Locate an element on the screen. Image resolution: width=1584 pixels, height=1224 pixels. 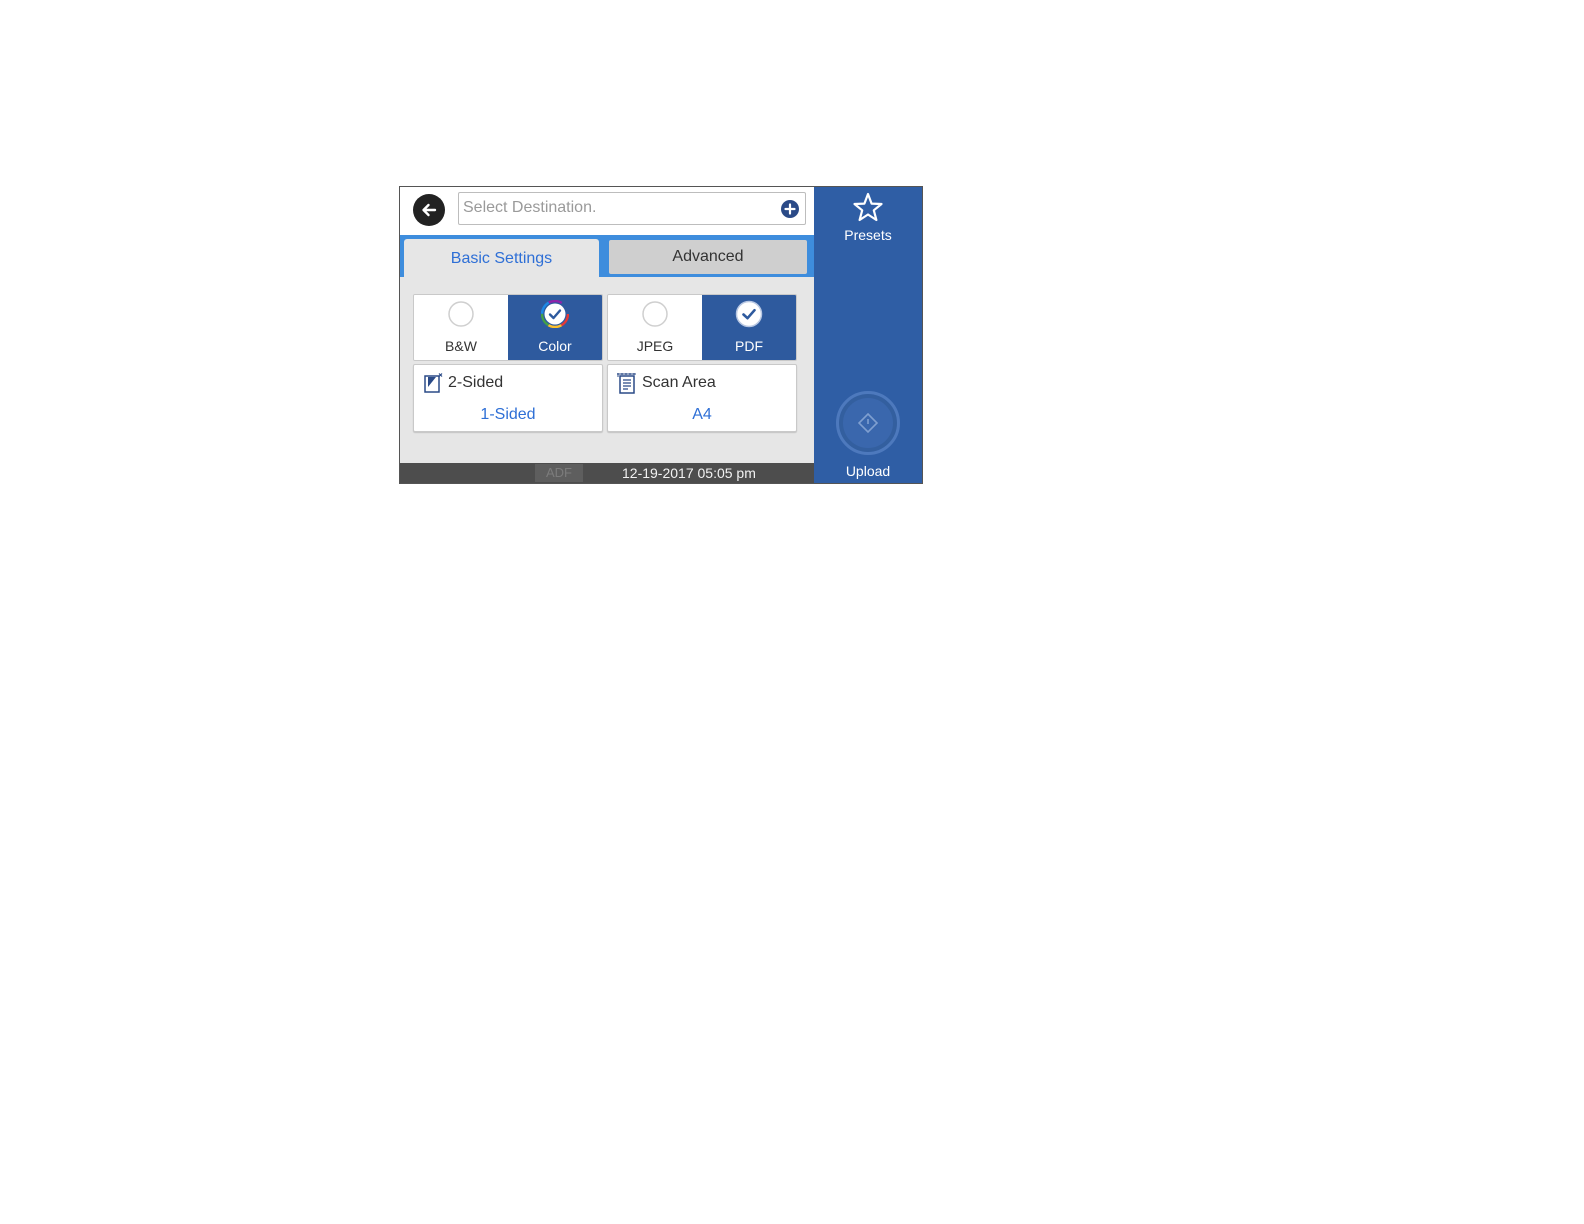
destination-field is located at coordinates (632, 208).